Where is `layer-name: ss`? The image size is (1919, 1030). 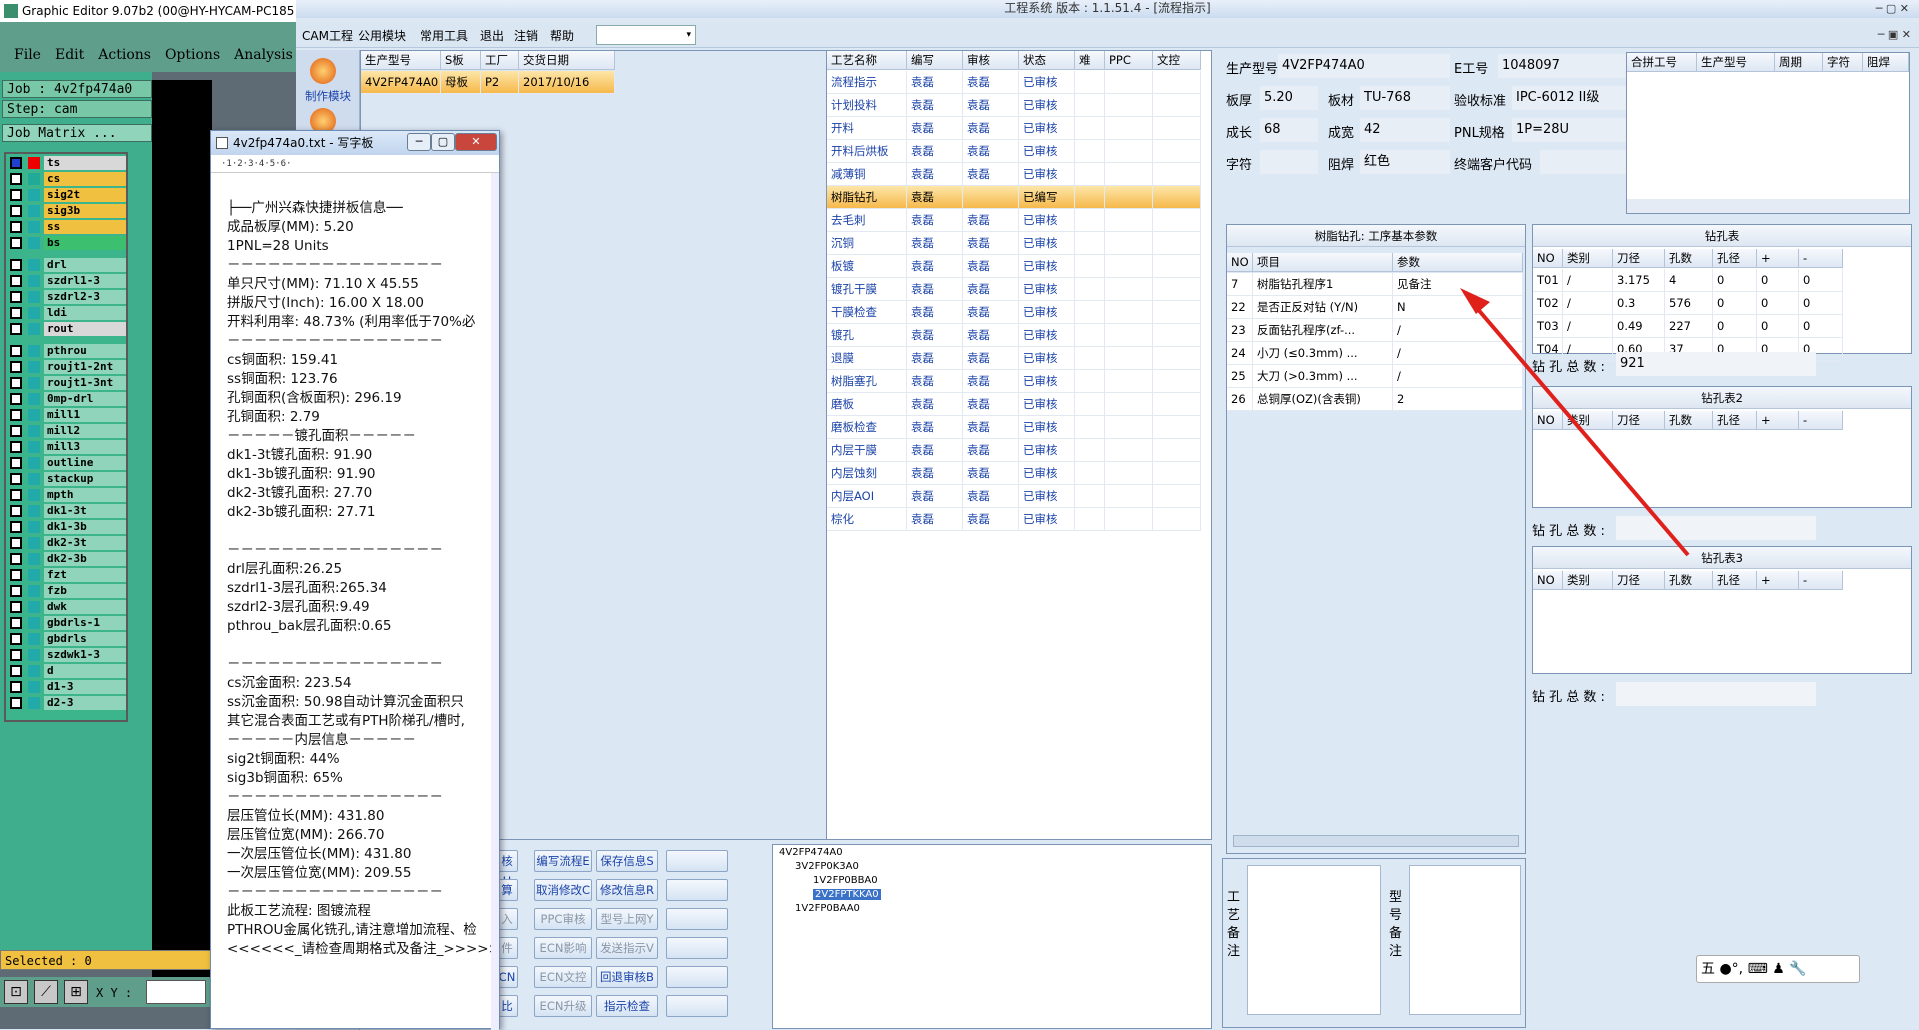
layer-name: ss is located at coordinates (85, 227).